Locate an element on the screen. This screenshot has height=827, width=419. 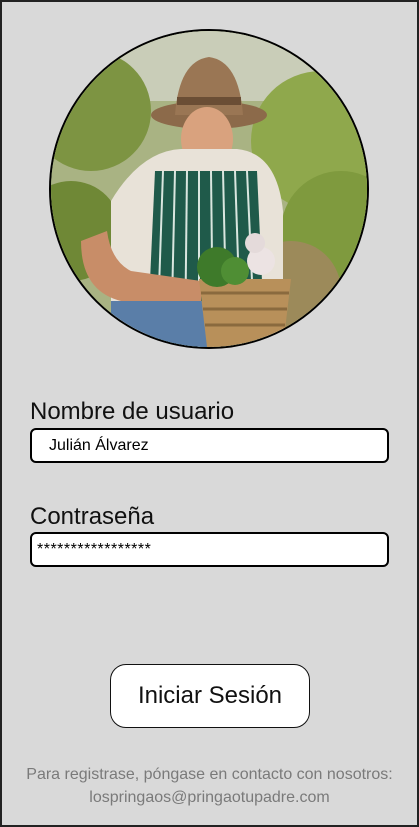
username-label: Nombre de usuario is located at coordinates (132, 411).